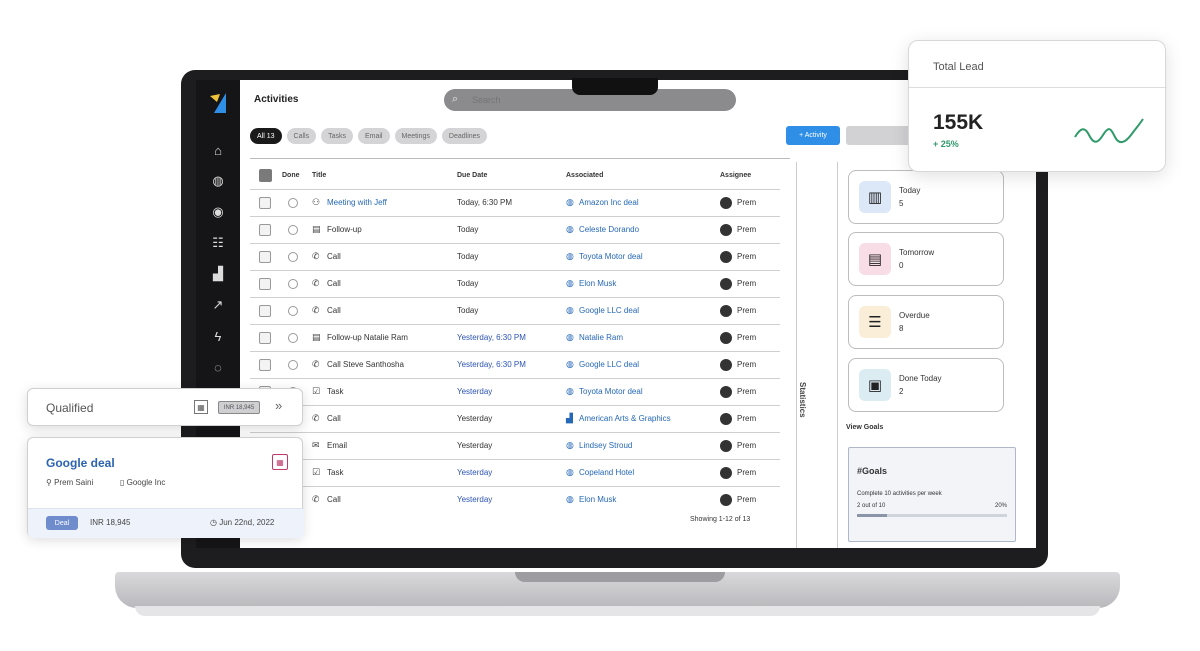 The height and width of the screenshot is (651, 1200). Describe the element at coordinates (515, 229) in the screenshot. I see `table-row: ▤ Follow-up Today ◍ Celeste Dorando Prem` at that location.